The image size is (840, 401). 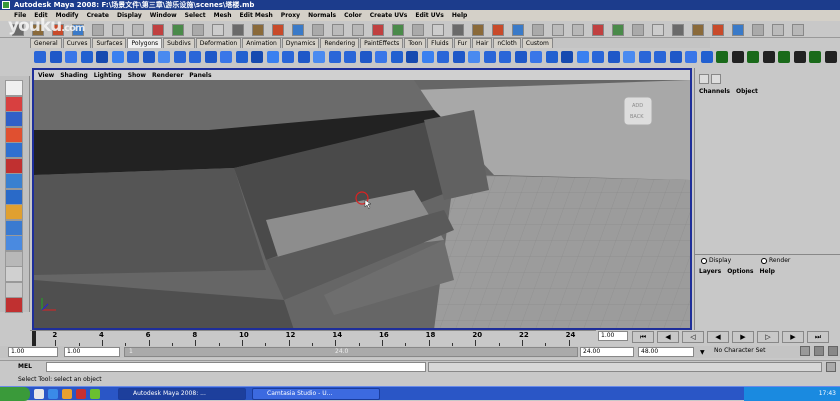 I want to click on soft-mod-icon, so click(x=14, y=196).